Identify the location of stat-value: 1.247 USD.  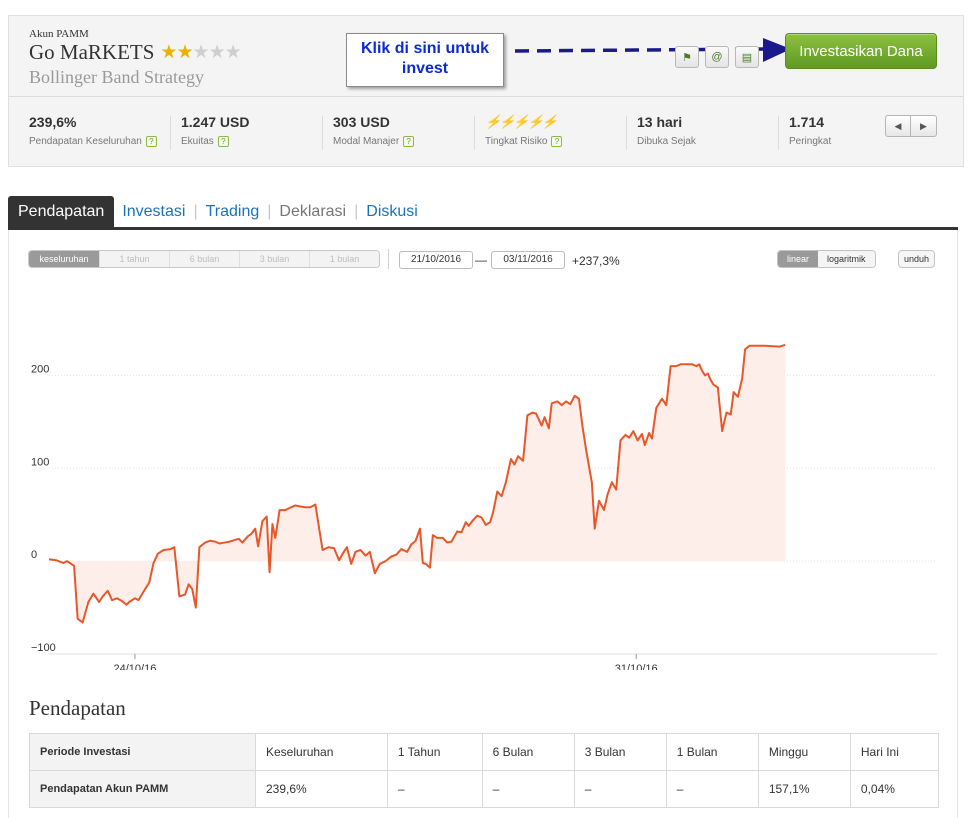
(215, 122).